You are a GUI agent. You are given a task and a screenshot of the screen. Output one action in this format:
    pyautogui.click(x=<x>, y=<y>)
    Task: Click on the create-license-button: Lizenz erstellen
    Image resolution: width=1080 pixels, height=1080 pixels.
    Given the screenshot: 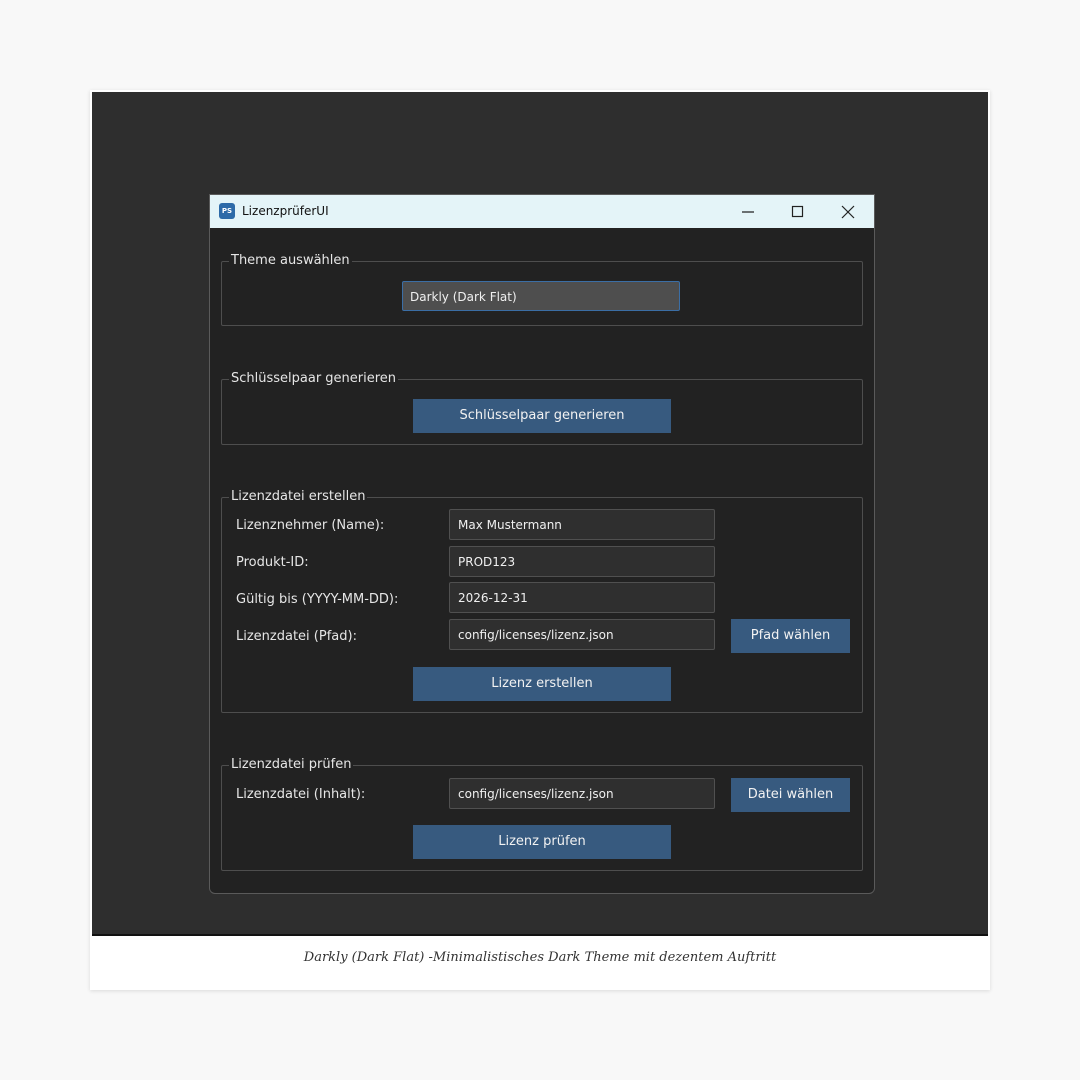 What is the action you would take?
    pyautogui.click(x=542, y=684)
    